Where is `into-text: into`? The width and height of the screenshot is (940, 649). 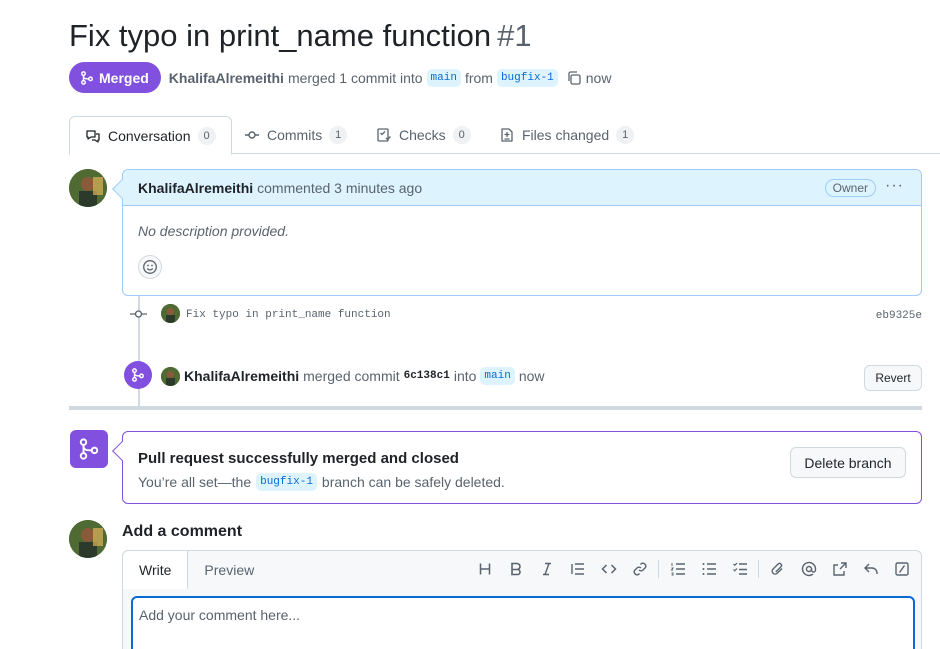
into-text: into is located at coordinates (465, 376).